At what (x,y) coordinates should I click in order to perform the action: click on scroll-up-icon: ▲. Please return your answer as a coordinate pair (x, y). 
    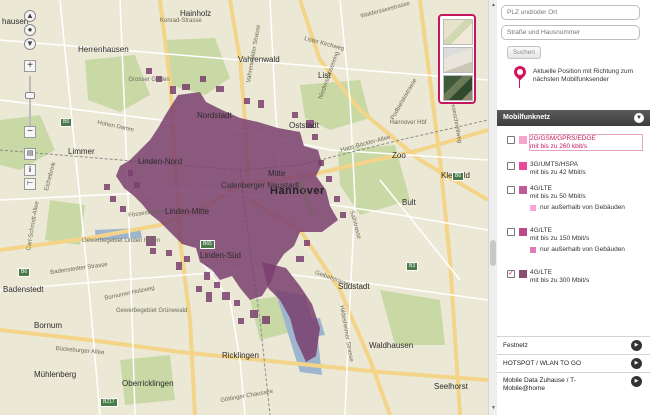
    Looking at the image, I should click on (493, 5).